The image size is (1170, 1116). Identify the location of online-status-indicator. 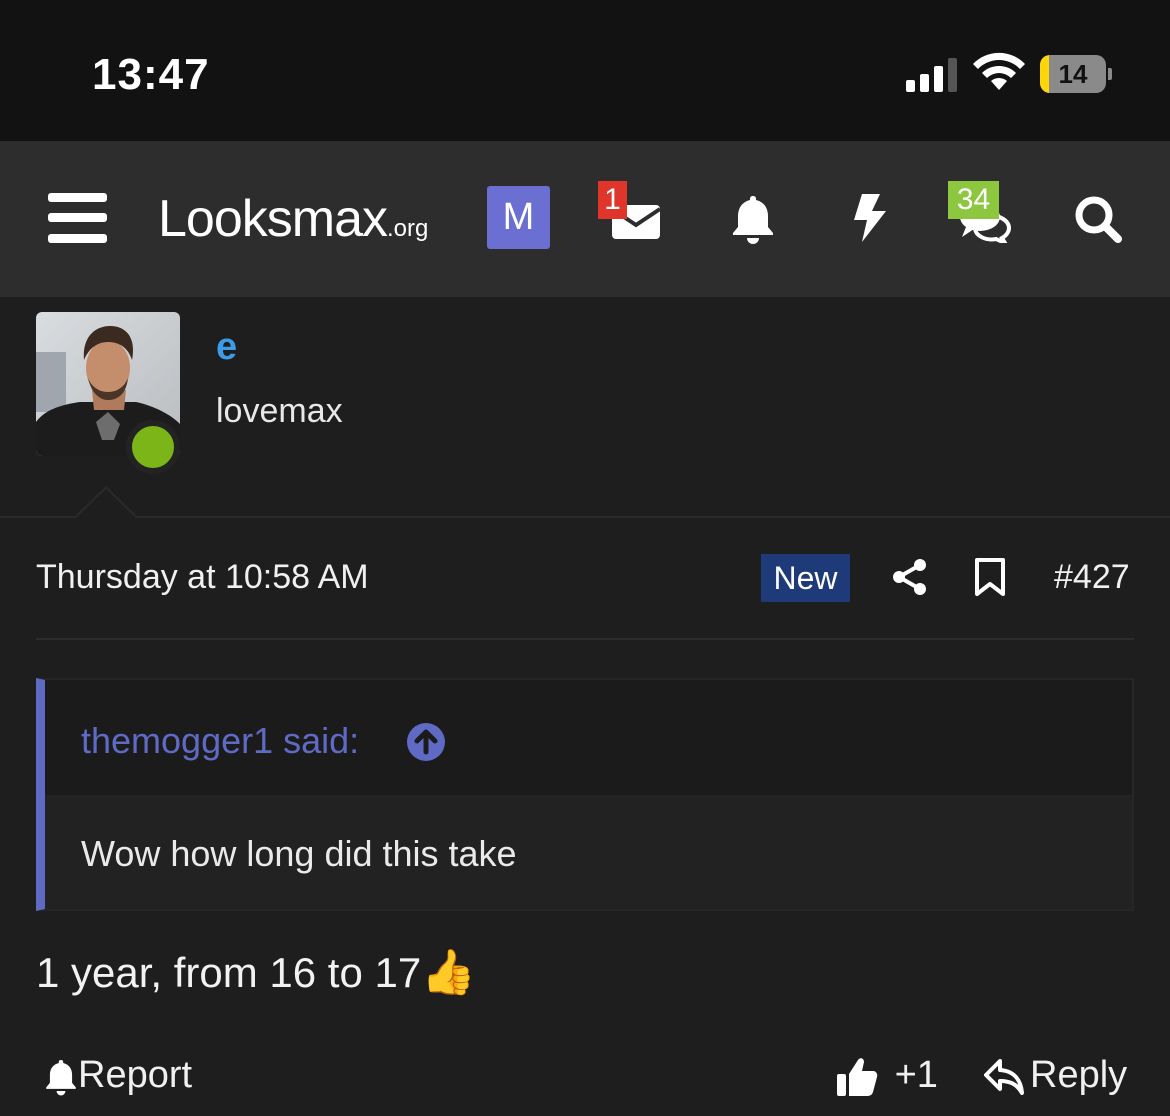
(153, 447).